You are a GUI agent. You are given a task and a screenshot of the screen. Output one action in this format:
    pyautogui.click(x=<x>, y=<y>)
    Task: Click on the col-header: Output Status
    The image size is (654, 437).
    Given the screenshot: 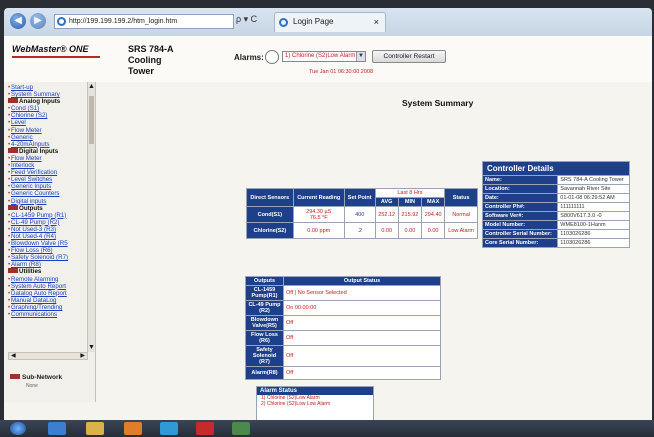 What is the action you would take?
    pyautogui.click(x=362, y=281)
    